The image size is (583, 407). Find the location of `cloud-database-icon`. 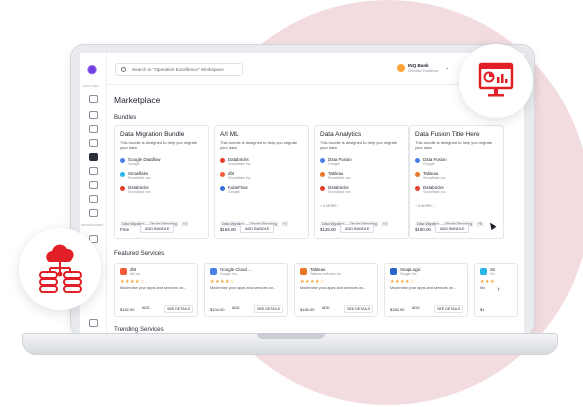

cloud-database-icon is located at coordinates (60, 268).